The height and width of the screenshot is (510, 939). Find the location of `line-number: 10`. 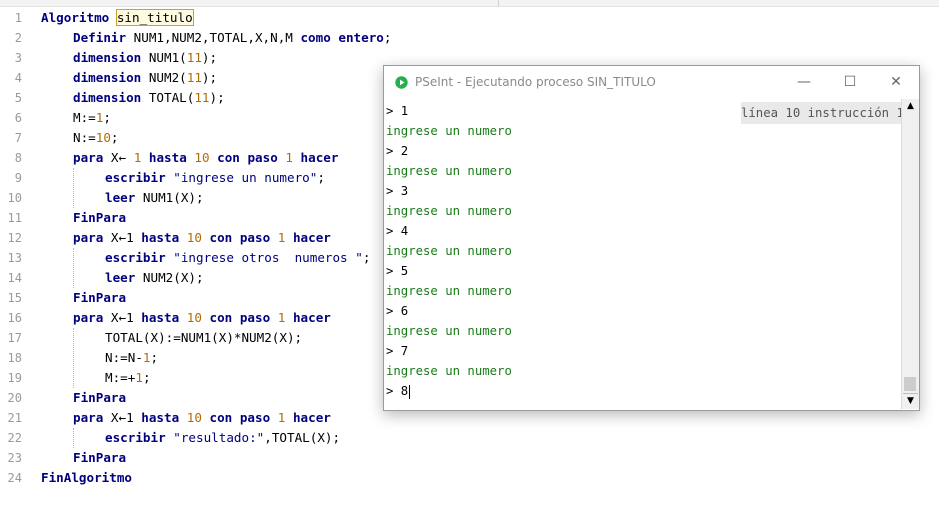

line-number: 10 is located at coordinates (14, 198).